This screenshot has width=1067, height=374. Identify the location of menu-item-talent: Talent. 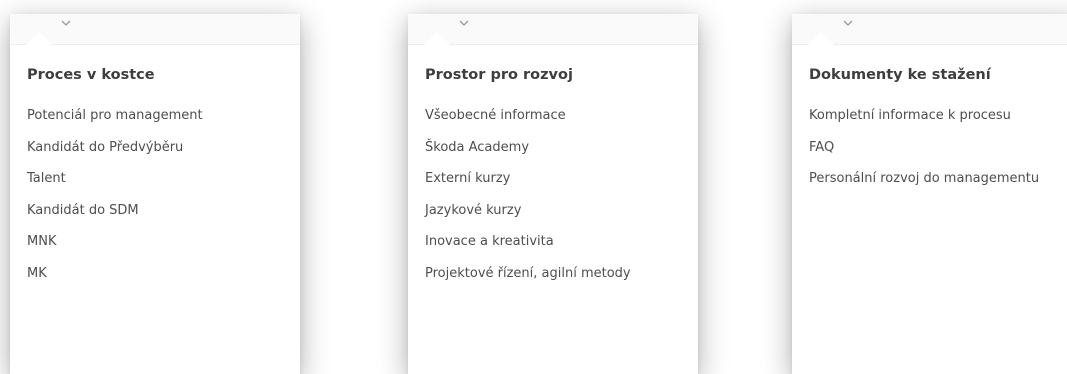
(115, 187).